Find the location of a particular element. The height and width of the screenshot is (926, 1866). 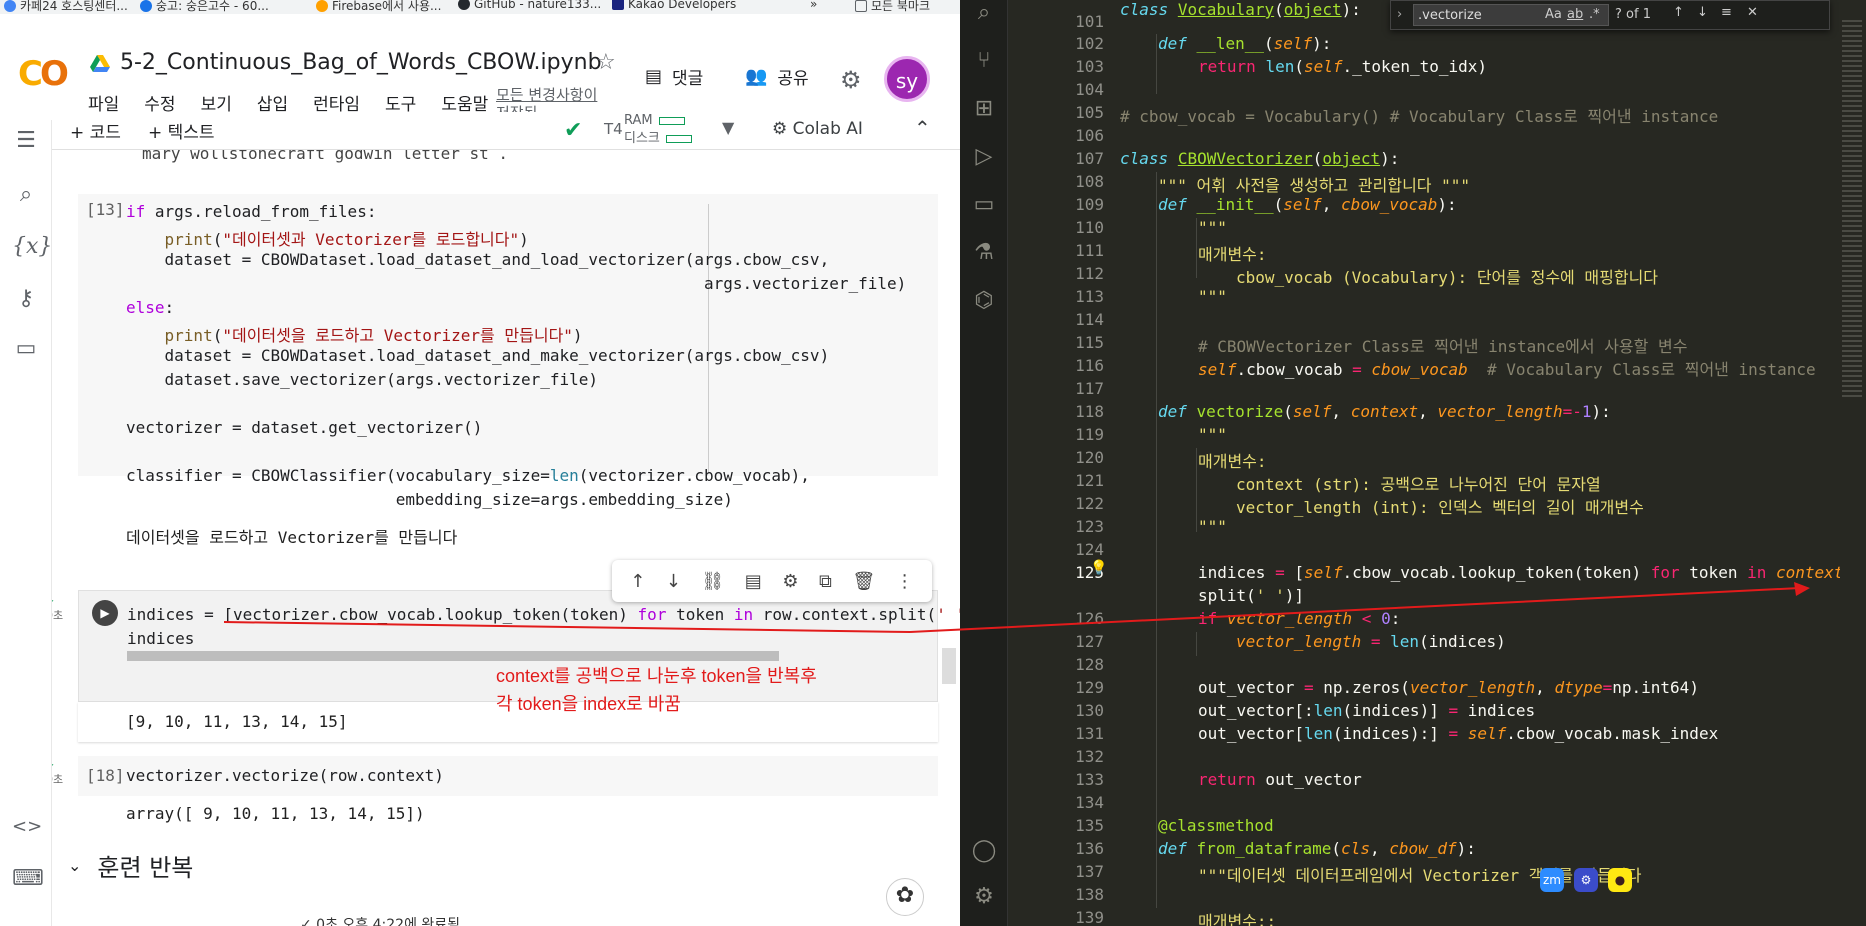

move-down-icon: ↓ is located at coordinates (673, 581).